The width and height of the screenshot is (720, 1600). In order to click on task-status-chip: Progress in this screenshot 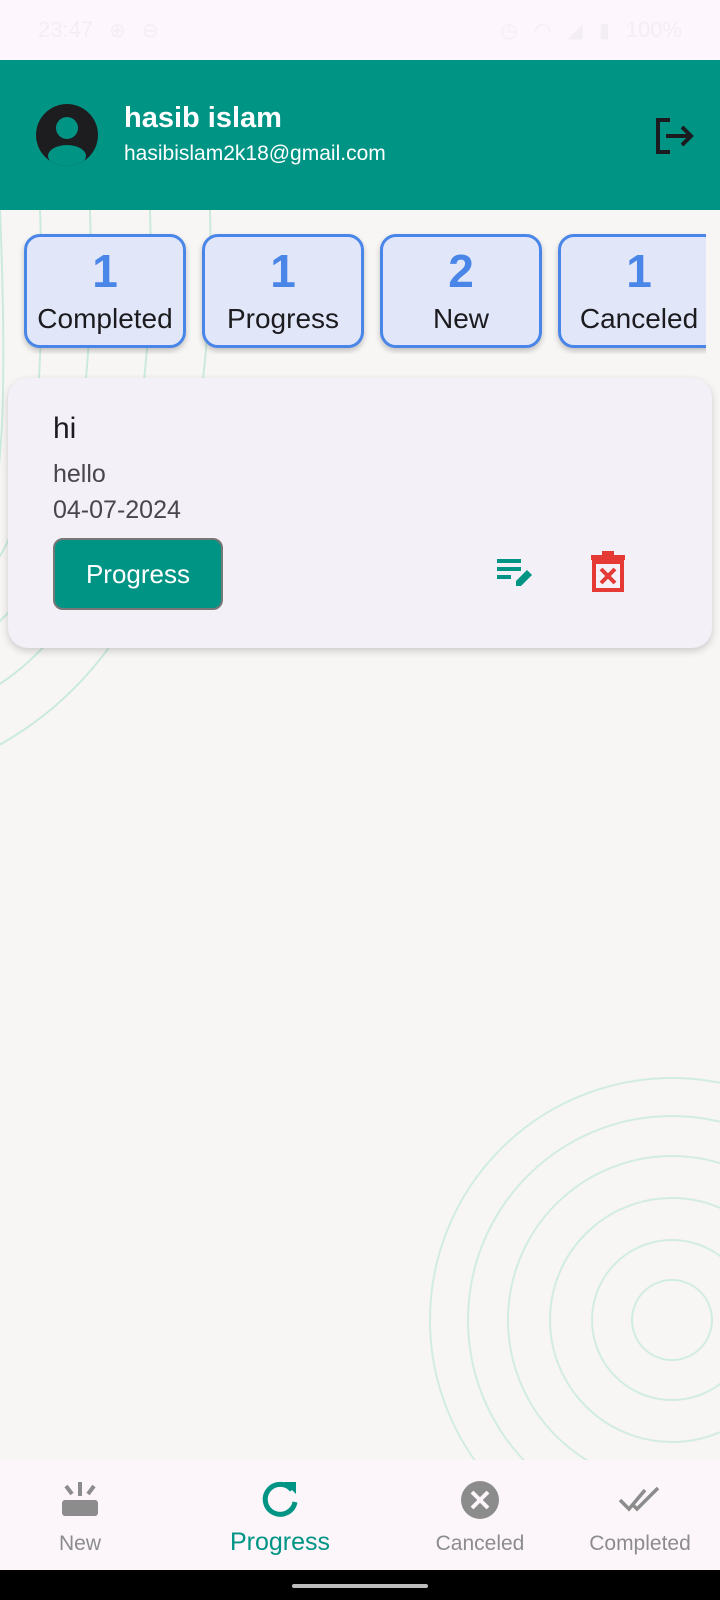, I will do `click(138, 574)`.